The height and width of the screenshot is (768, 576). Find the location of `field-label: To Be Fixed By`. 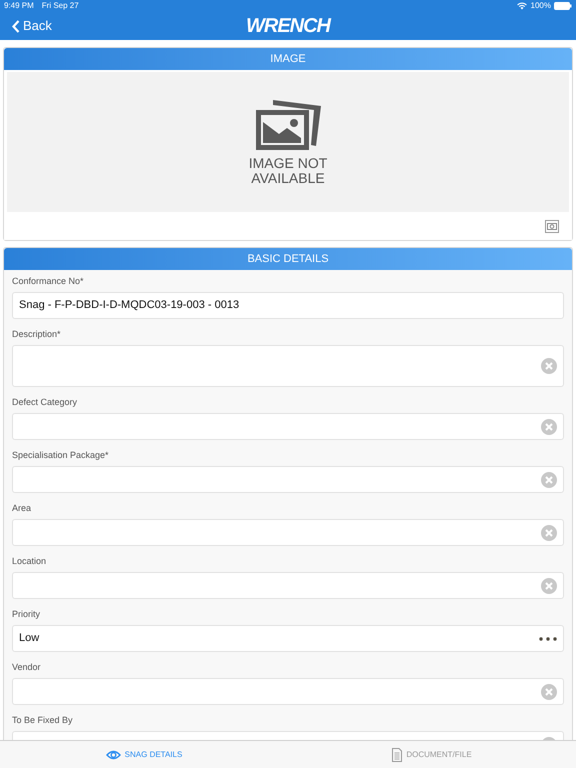

field-label: To Be Fixed By is located at coordinates (43, 720).